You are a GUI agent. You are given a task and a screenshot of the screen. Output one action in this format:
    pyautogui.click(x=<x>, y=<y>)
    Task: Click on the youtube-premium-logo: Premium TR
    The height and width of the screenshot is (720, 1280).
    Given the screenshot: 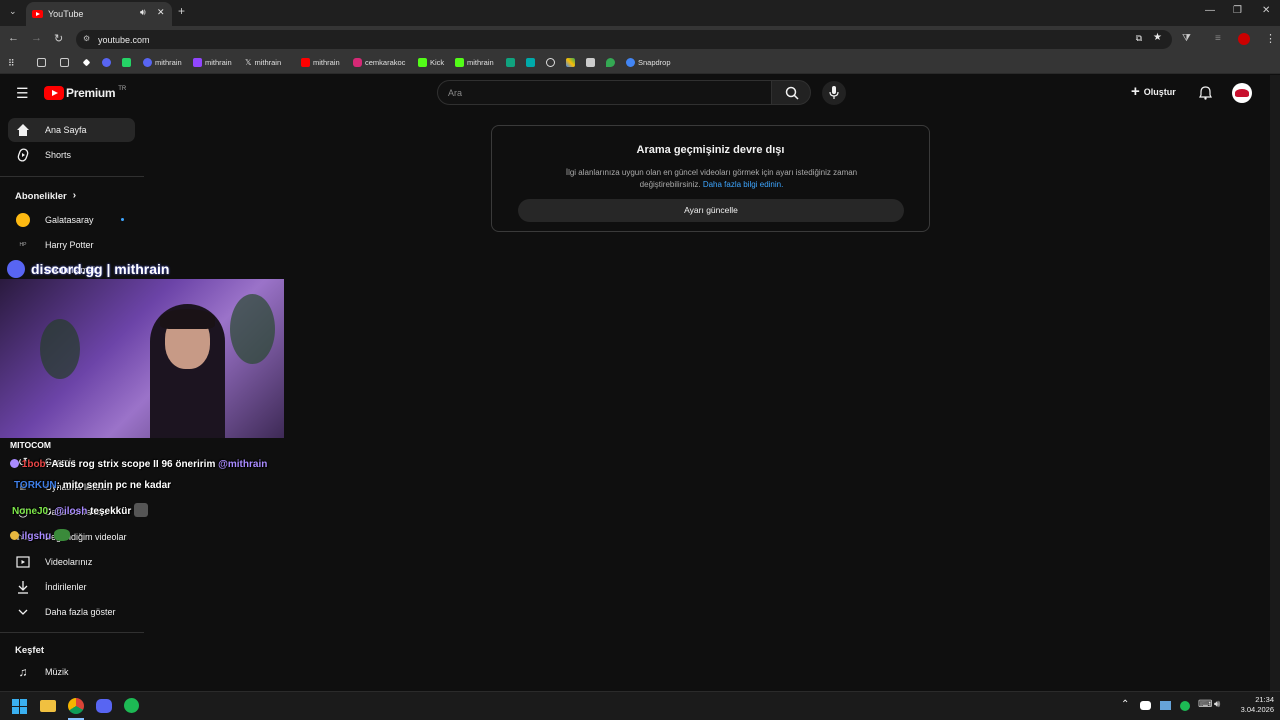 What is the action you would take?
    pyautogui.click(x=85, y=93)
    